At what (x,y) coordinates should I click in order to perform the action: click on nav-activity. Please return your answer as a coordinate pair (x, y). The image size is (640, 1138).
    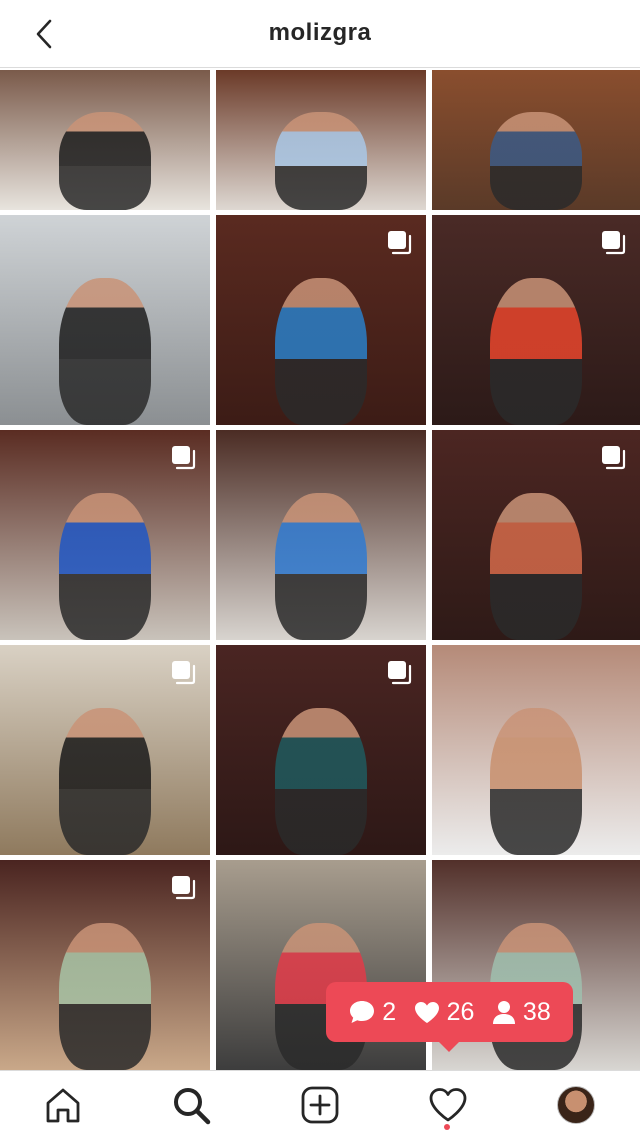
    Looking at the image, I should click on (448, 1105).